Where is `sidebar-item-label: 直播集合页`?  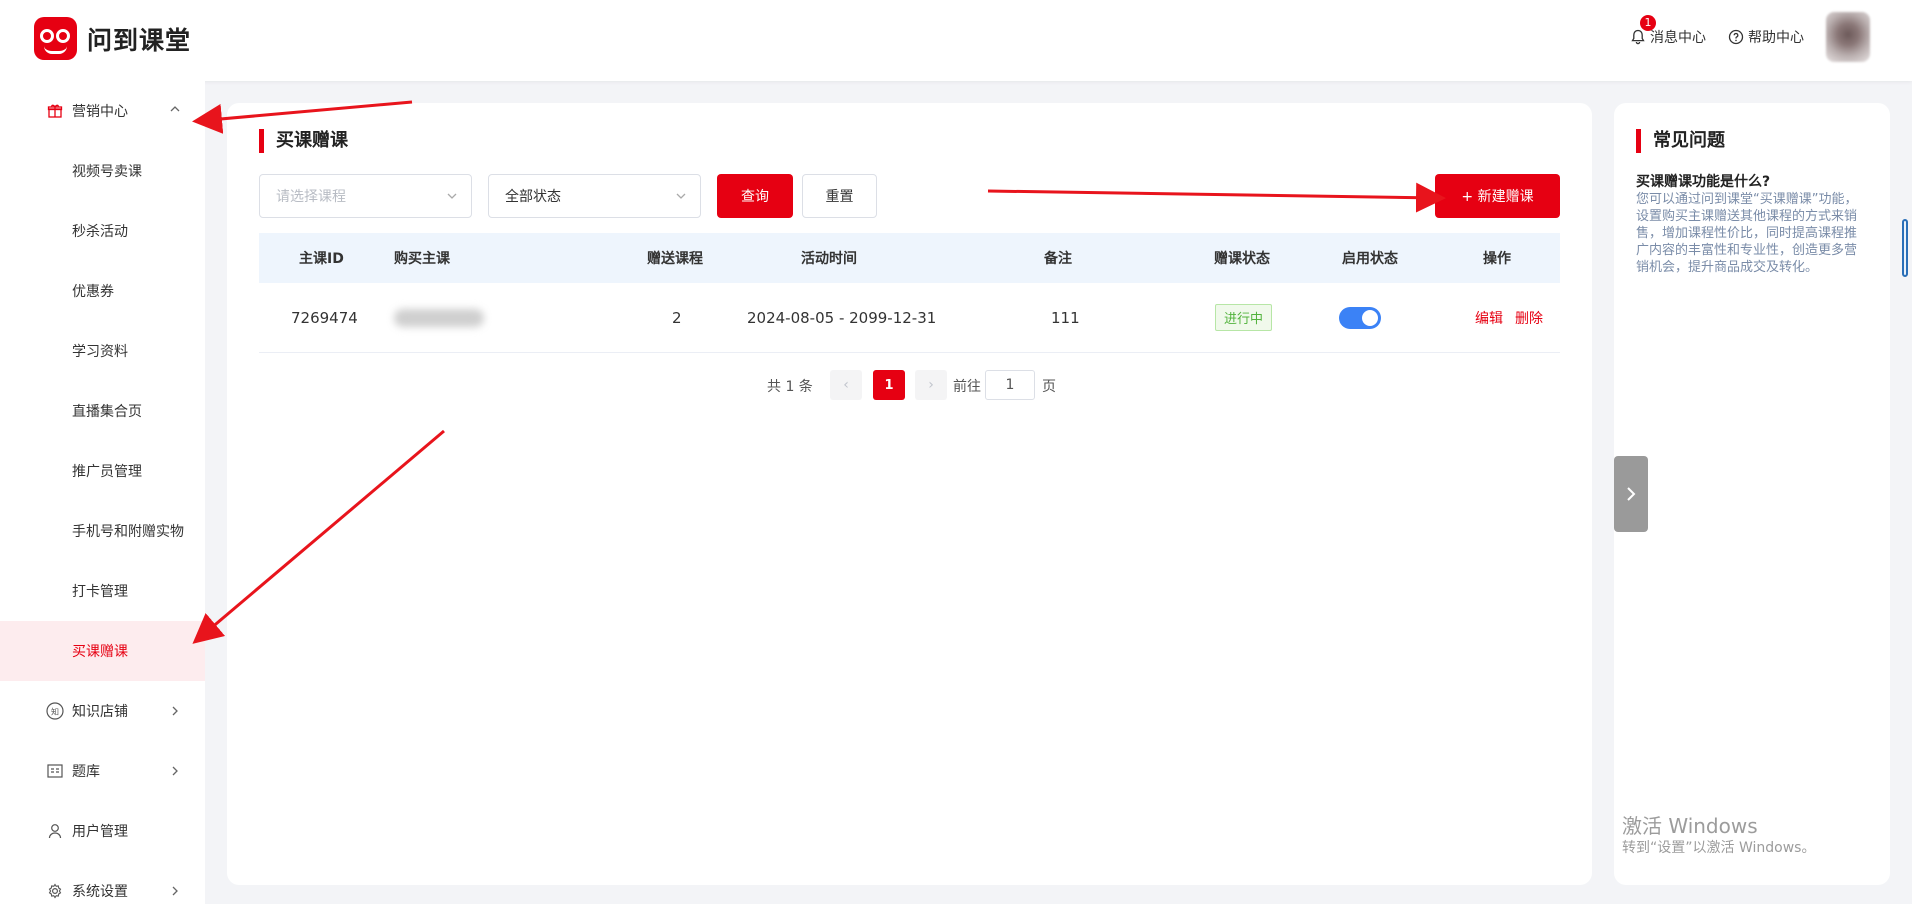 sidebar-item-label: 直播集合页 is located at coordinates (107, 412).